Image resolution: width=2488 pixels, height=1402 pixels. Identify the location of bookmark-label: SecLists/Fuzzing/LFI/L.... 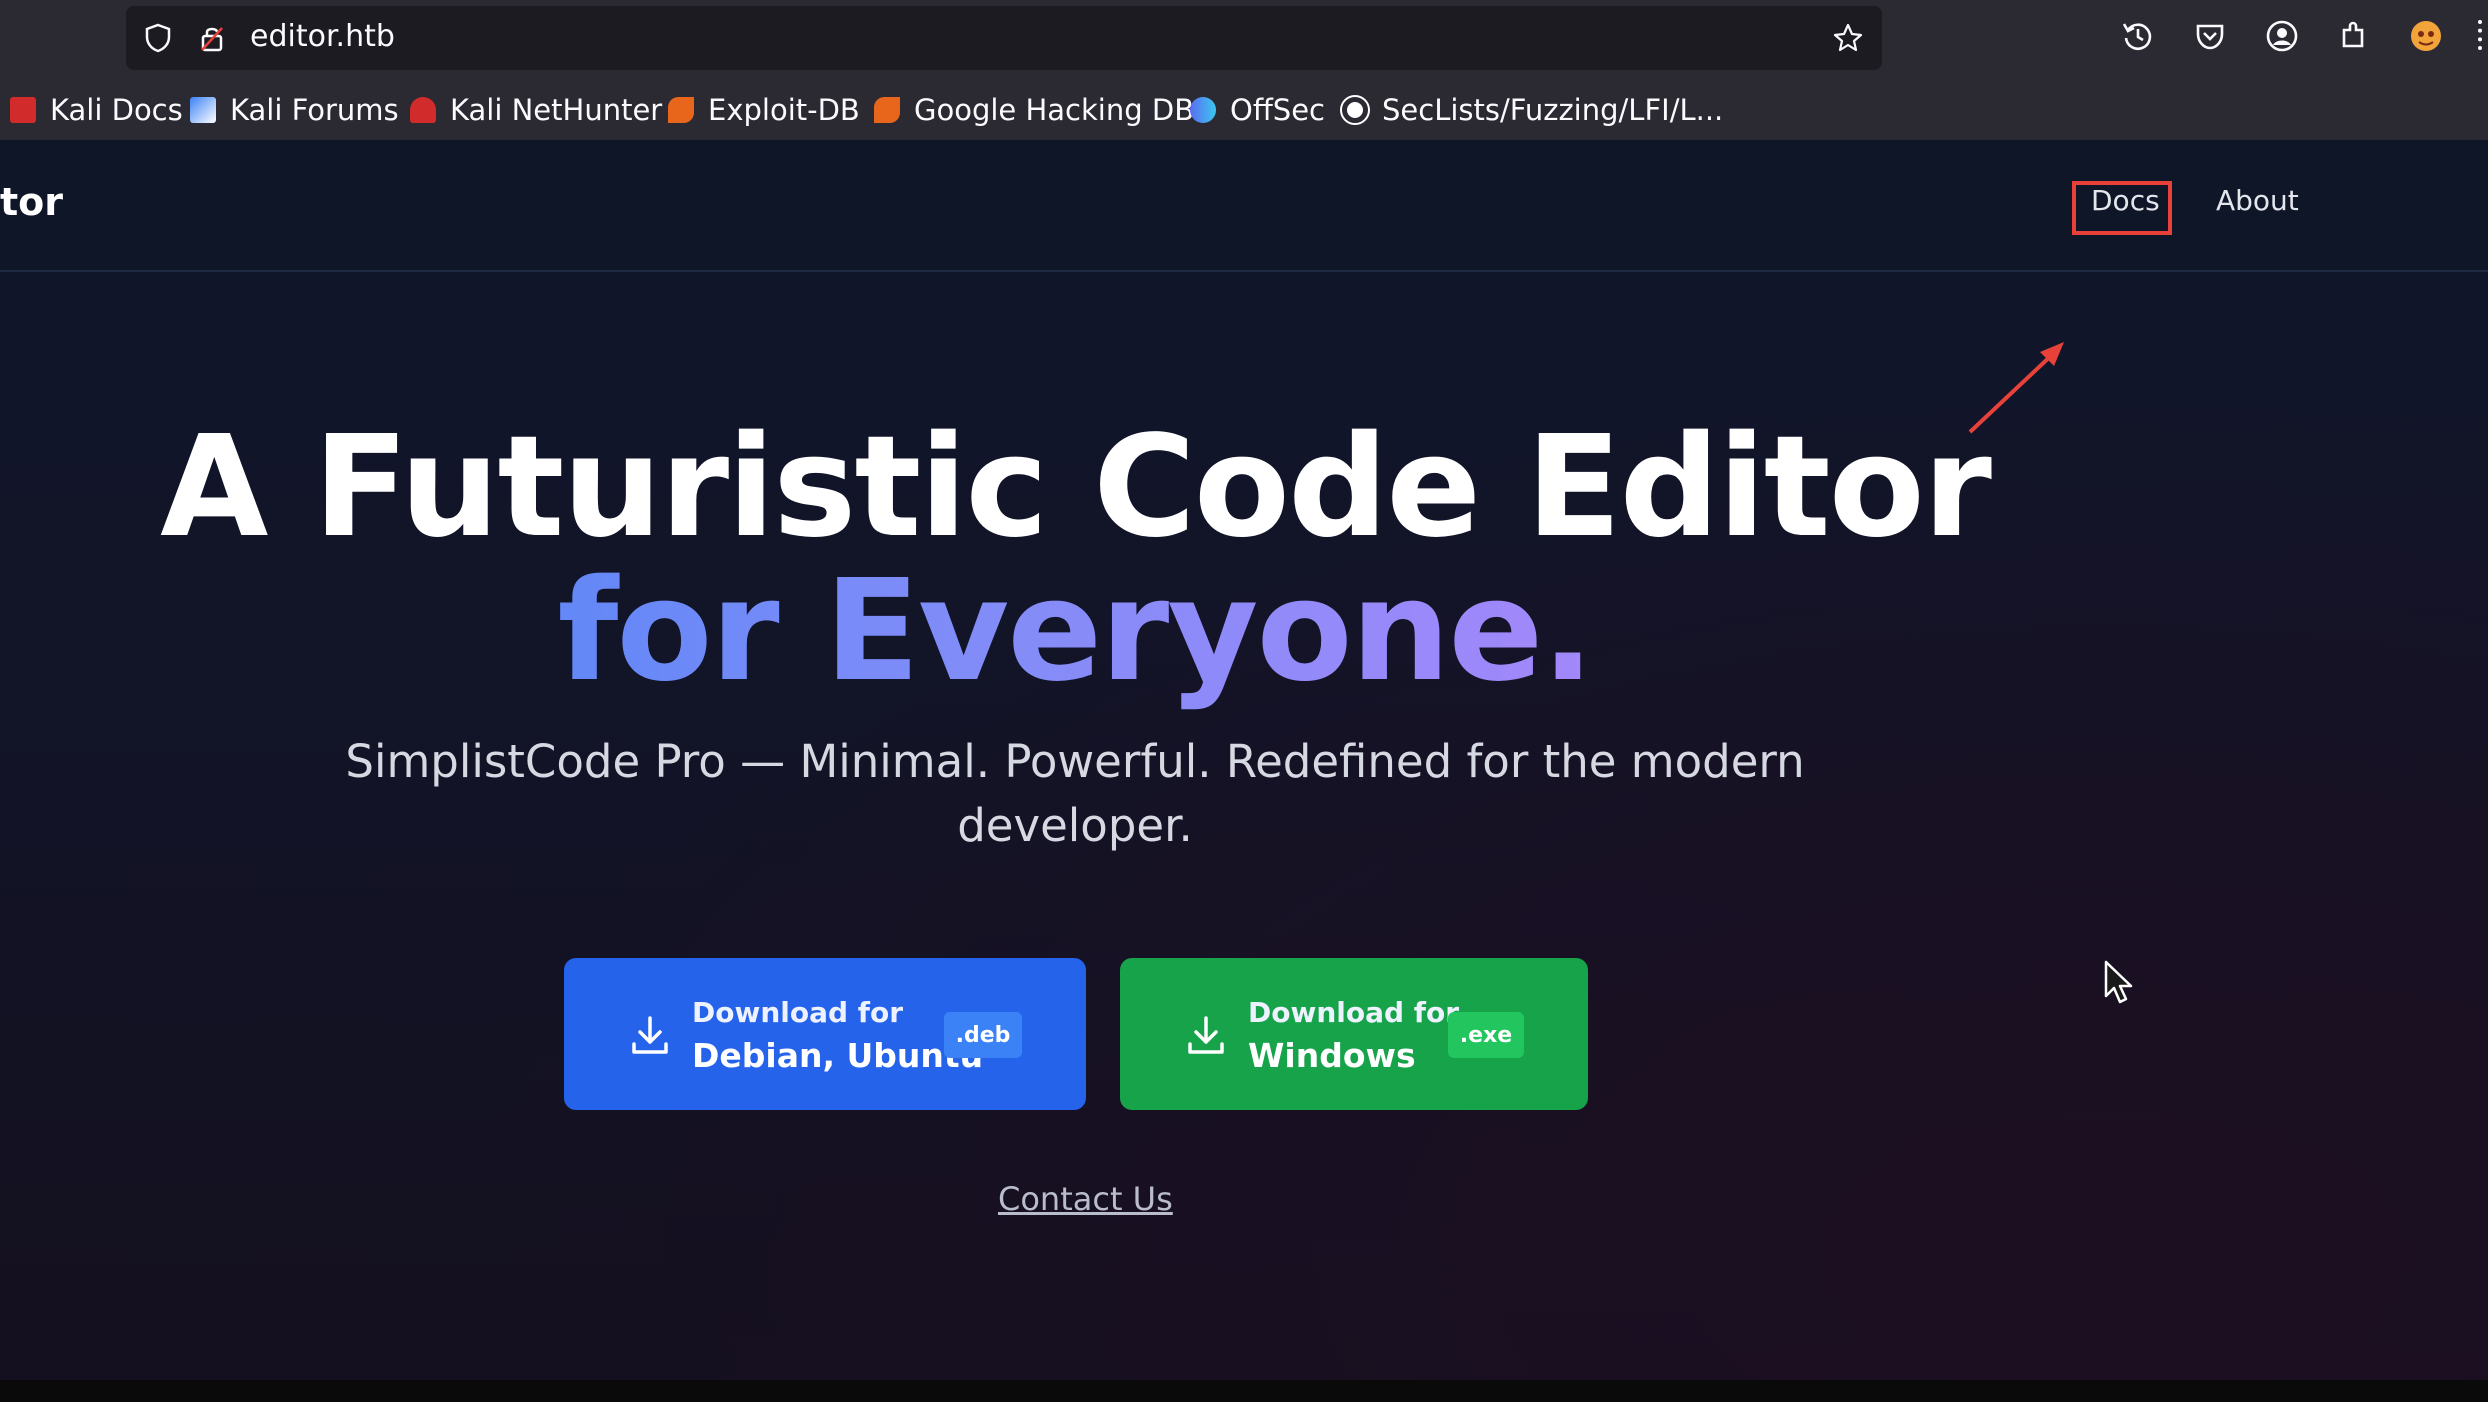
(1553, 110).